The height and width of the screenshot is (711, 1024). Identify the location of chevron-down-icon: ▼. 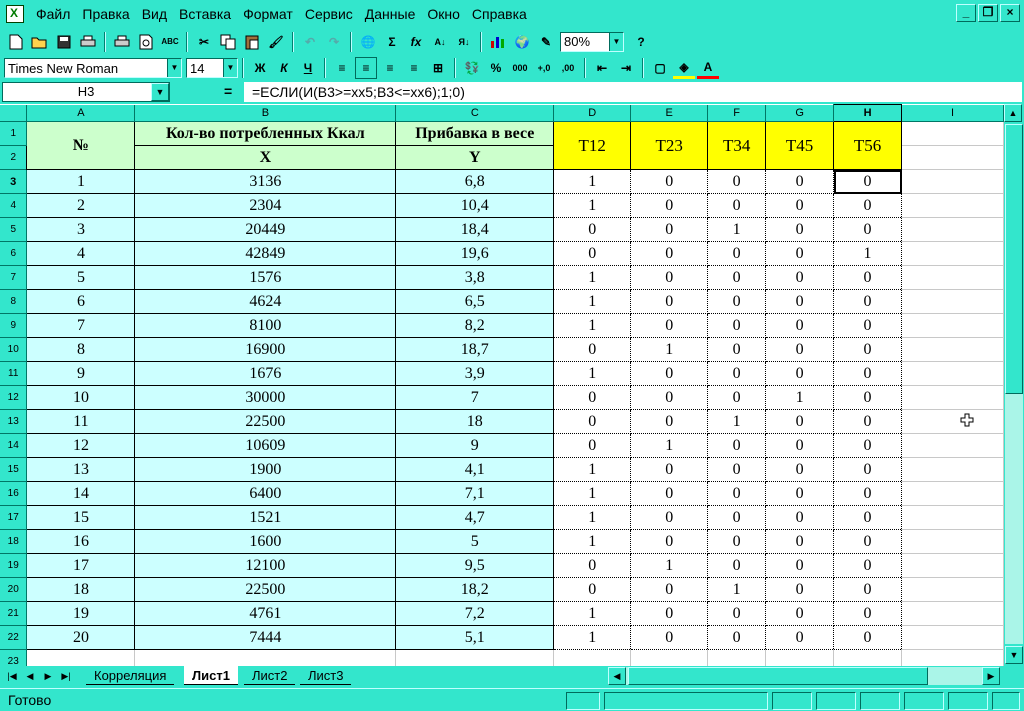
(160, 92).